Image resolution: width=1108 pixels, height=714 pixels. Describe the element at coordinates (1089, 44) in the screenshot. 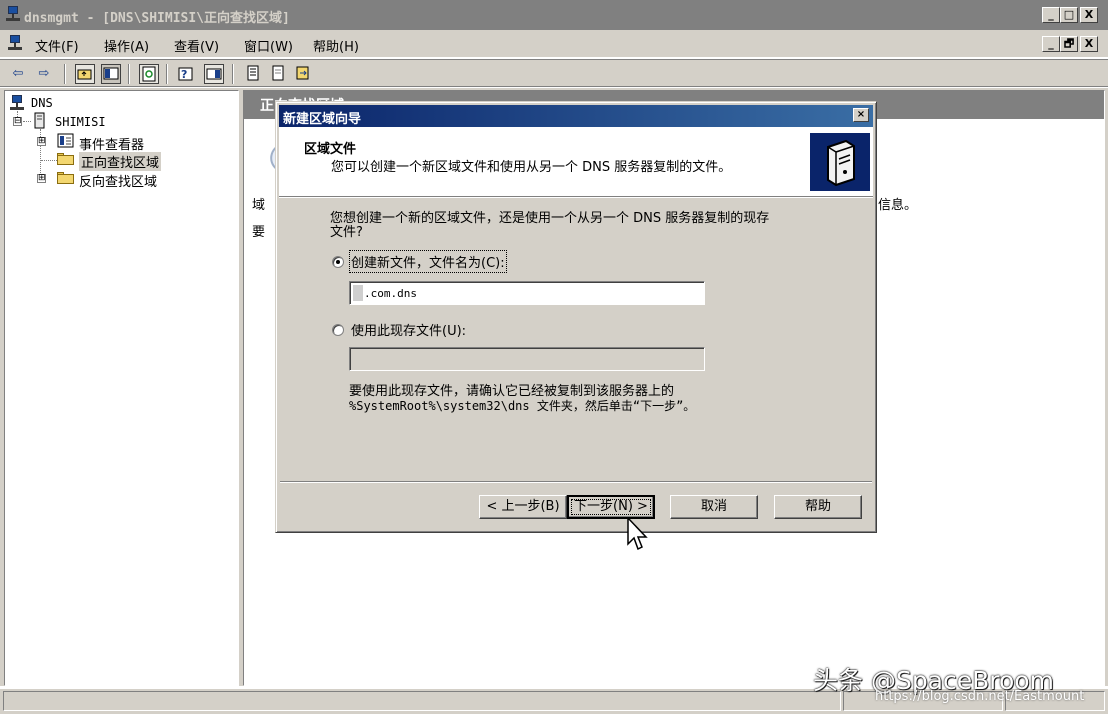

I see `mdi-close-button: X` at that location.